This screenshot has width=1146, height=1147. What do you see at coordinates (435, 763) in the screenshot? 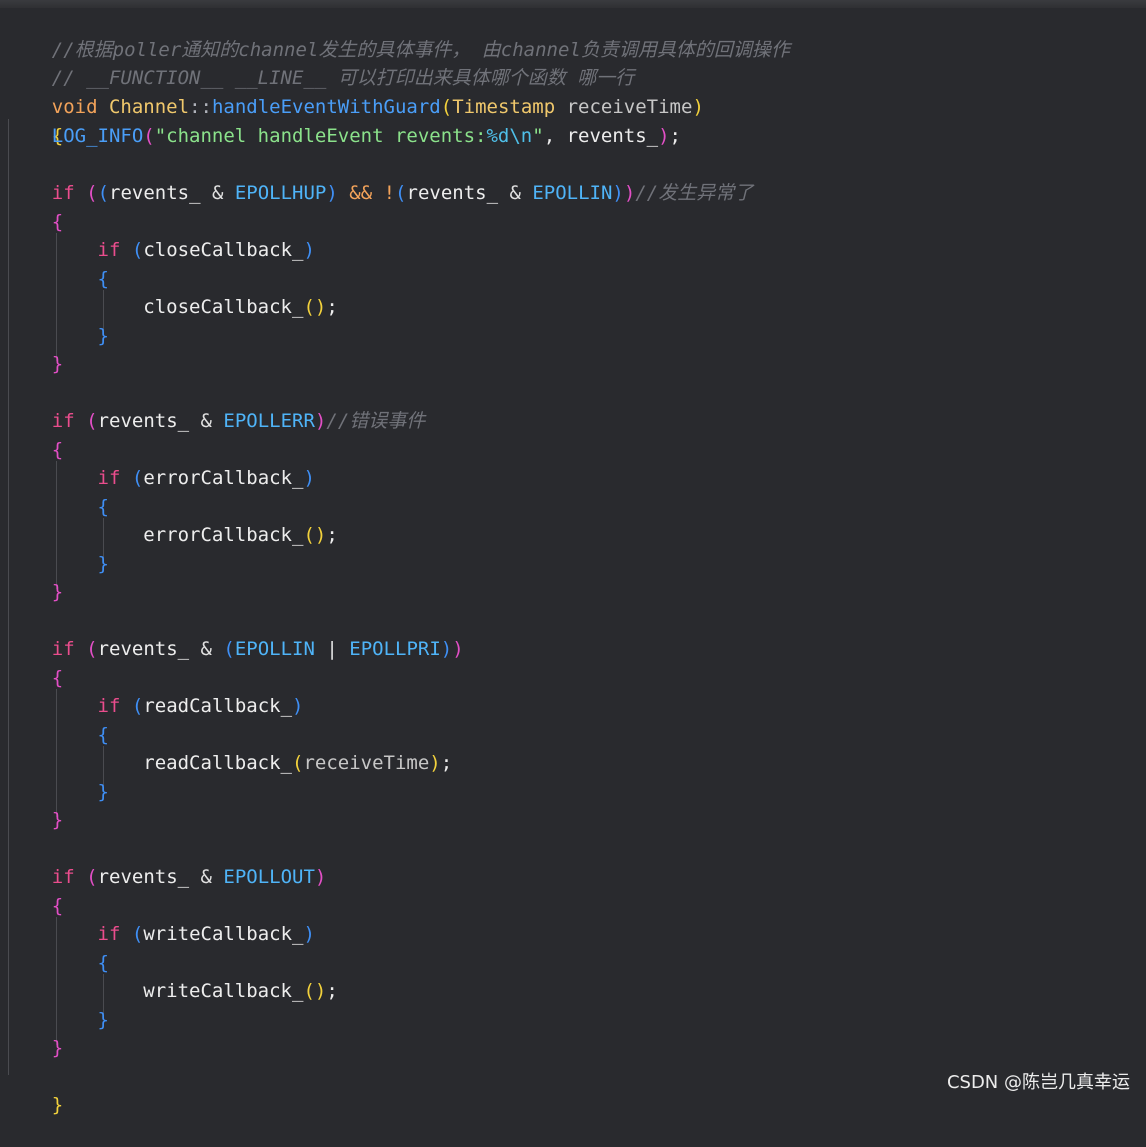
I see `call-paren-close: )` at bounding box center [435, 763].